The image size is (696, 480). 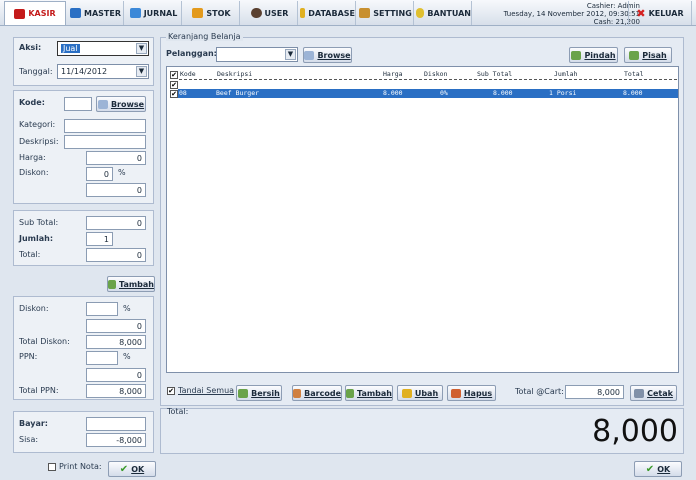 I want to click on logout-button: ✖ KELUAR, so click(x=660, y=13).